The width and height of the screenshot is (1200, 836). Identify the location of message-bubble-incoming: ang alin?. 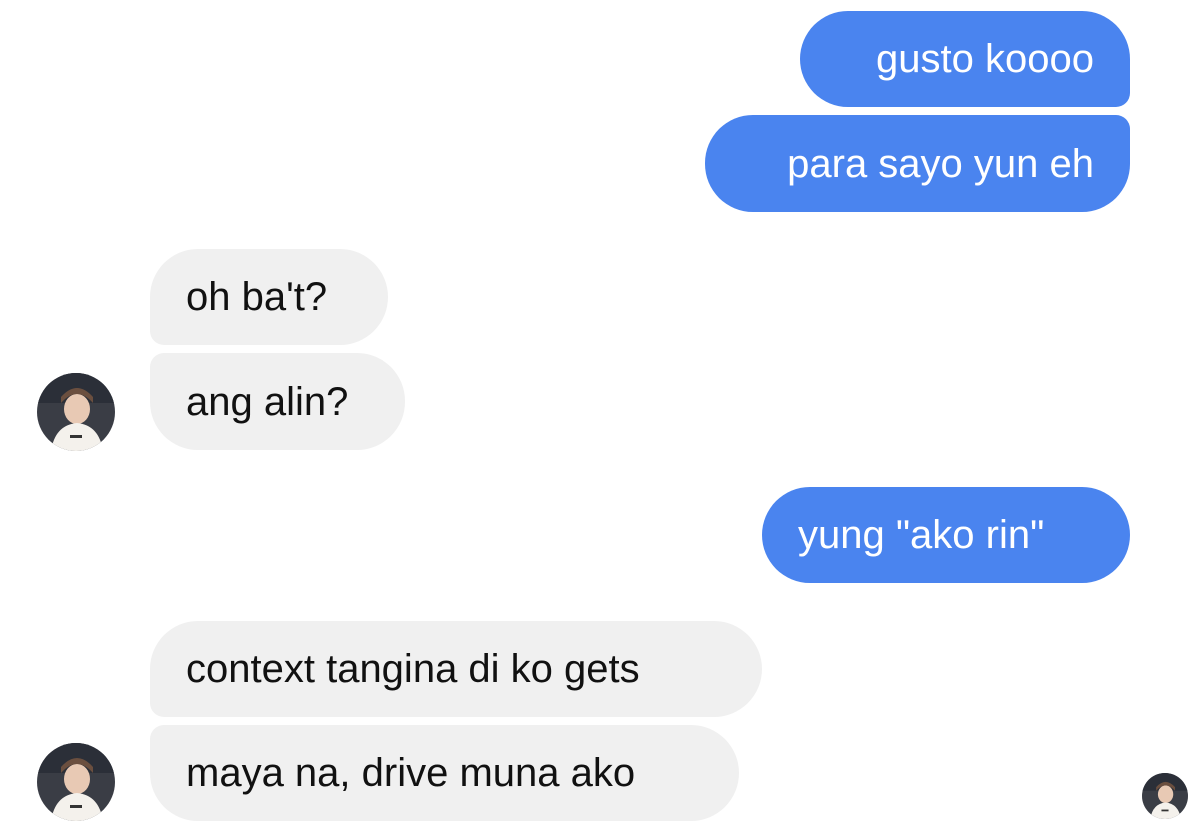
(277, 401).